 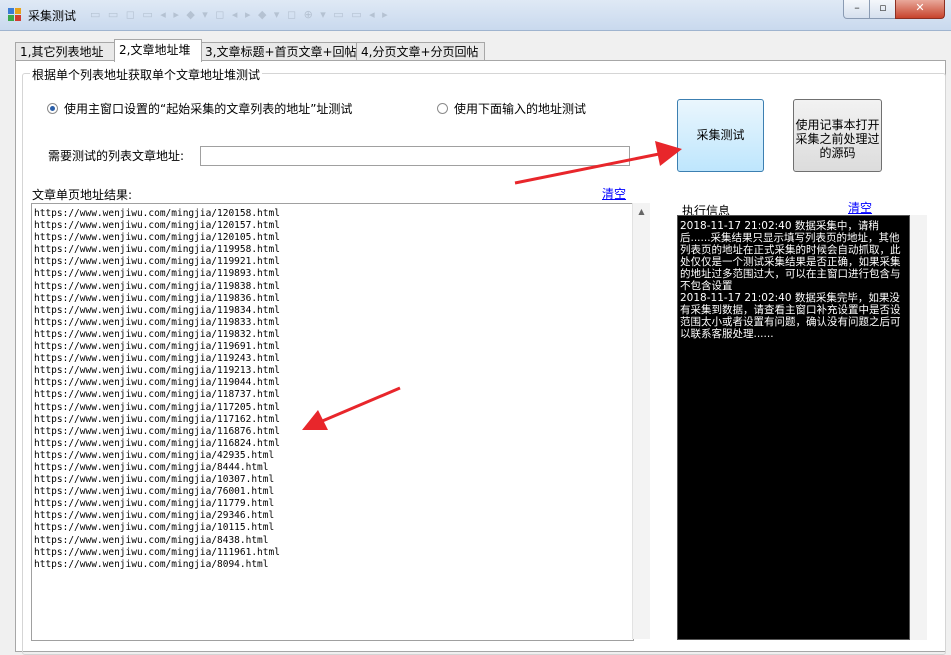 I want to click on arrow-to-test-button, so click(x=598, y=163).